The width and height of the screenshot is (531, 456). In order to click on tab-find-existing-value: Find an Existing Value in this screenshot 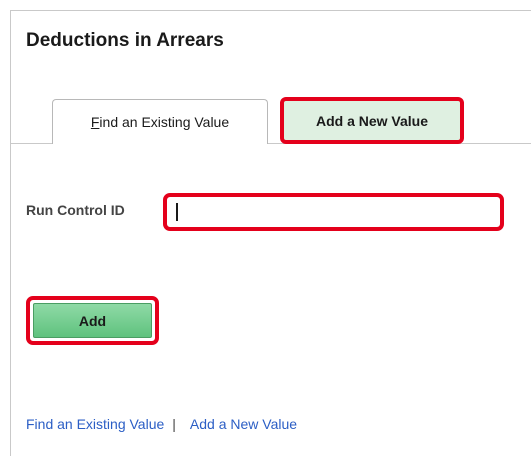, I will do `click(160, 121)`.